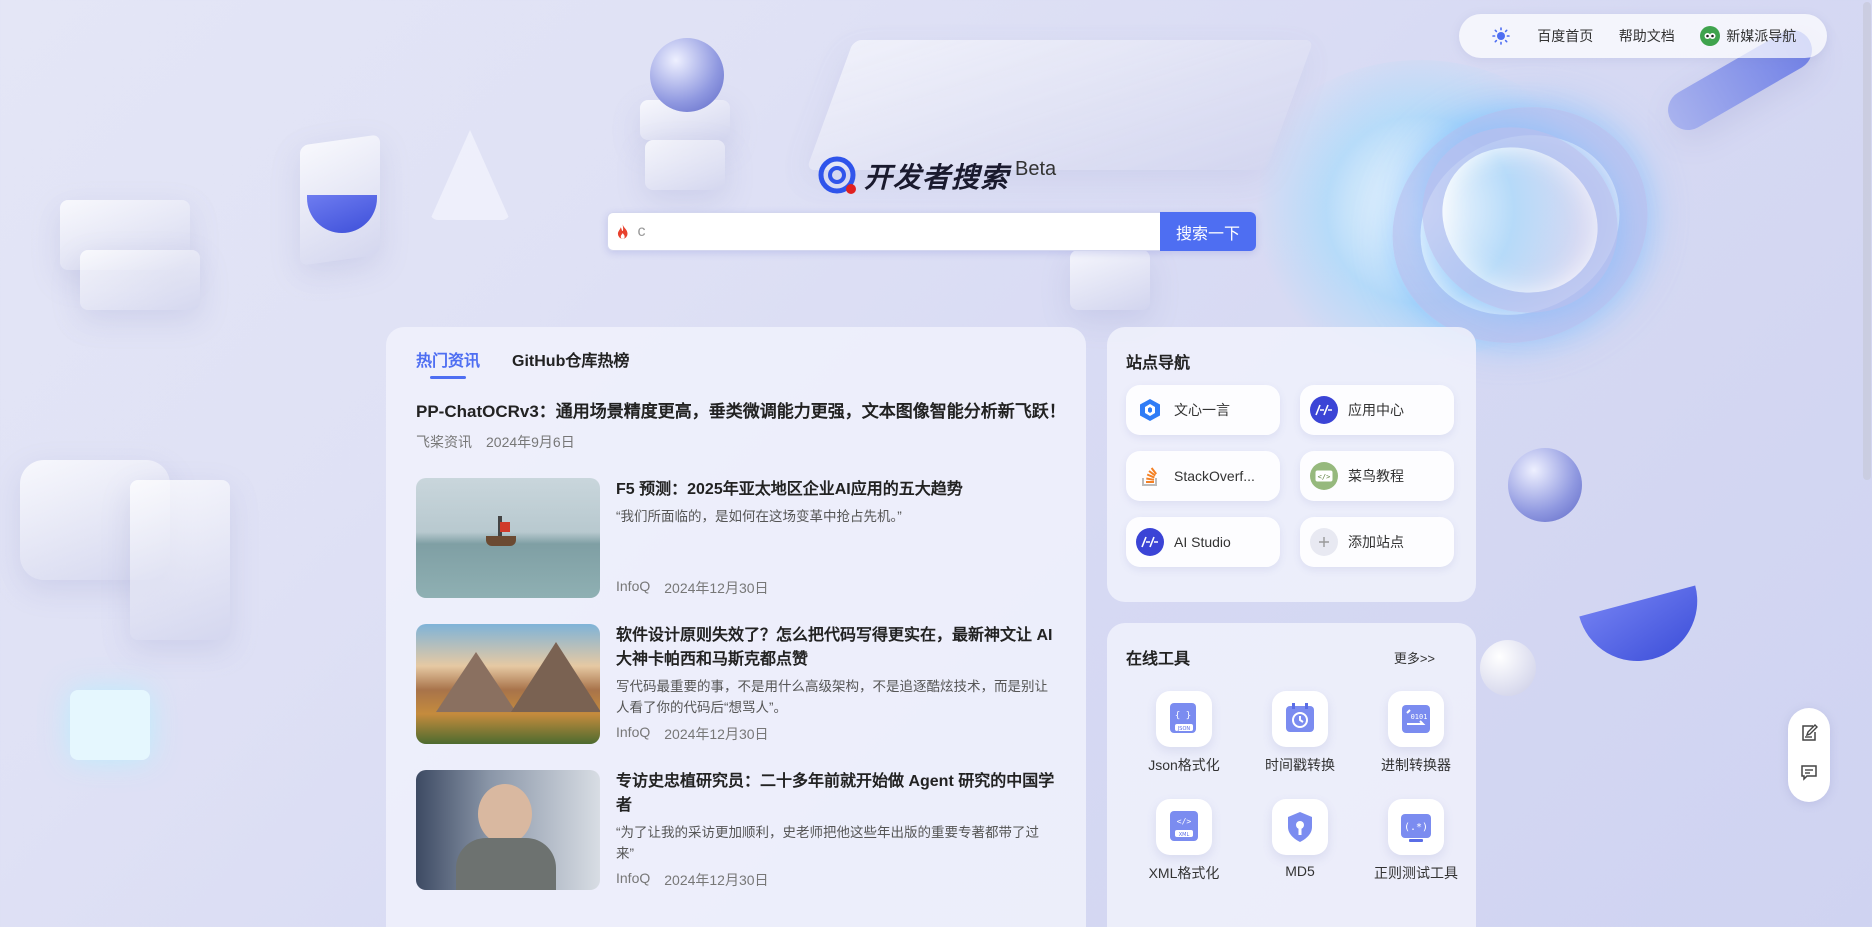 The width and height of the screenshot is (1872, 927). I want to click on regex-icon: (.*), so click(1416, 827).